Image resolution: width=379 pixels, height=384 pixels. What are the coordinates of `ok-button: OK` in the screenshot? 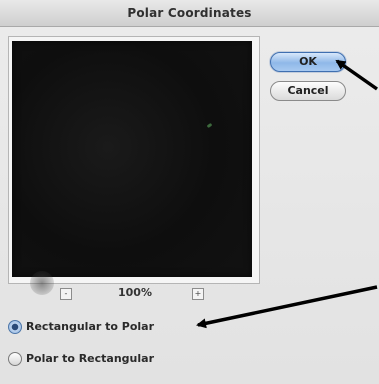 It's located at (308, 62).